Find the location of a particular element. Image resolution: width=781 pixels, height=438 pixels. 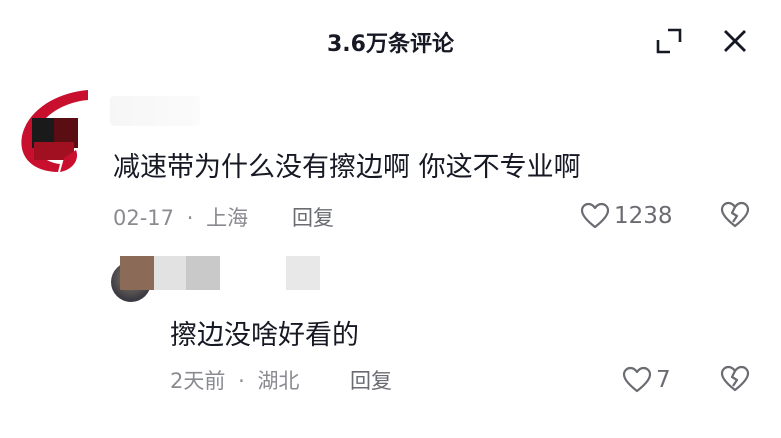

expand-icon is located at coordinates (669, 41).